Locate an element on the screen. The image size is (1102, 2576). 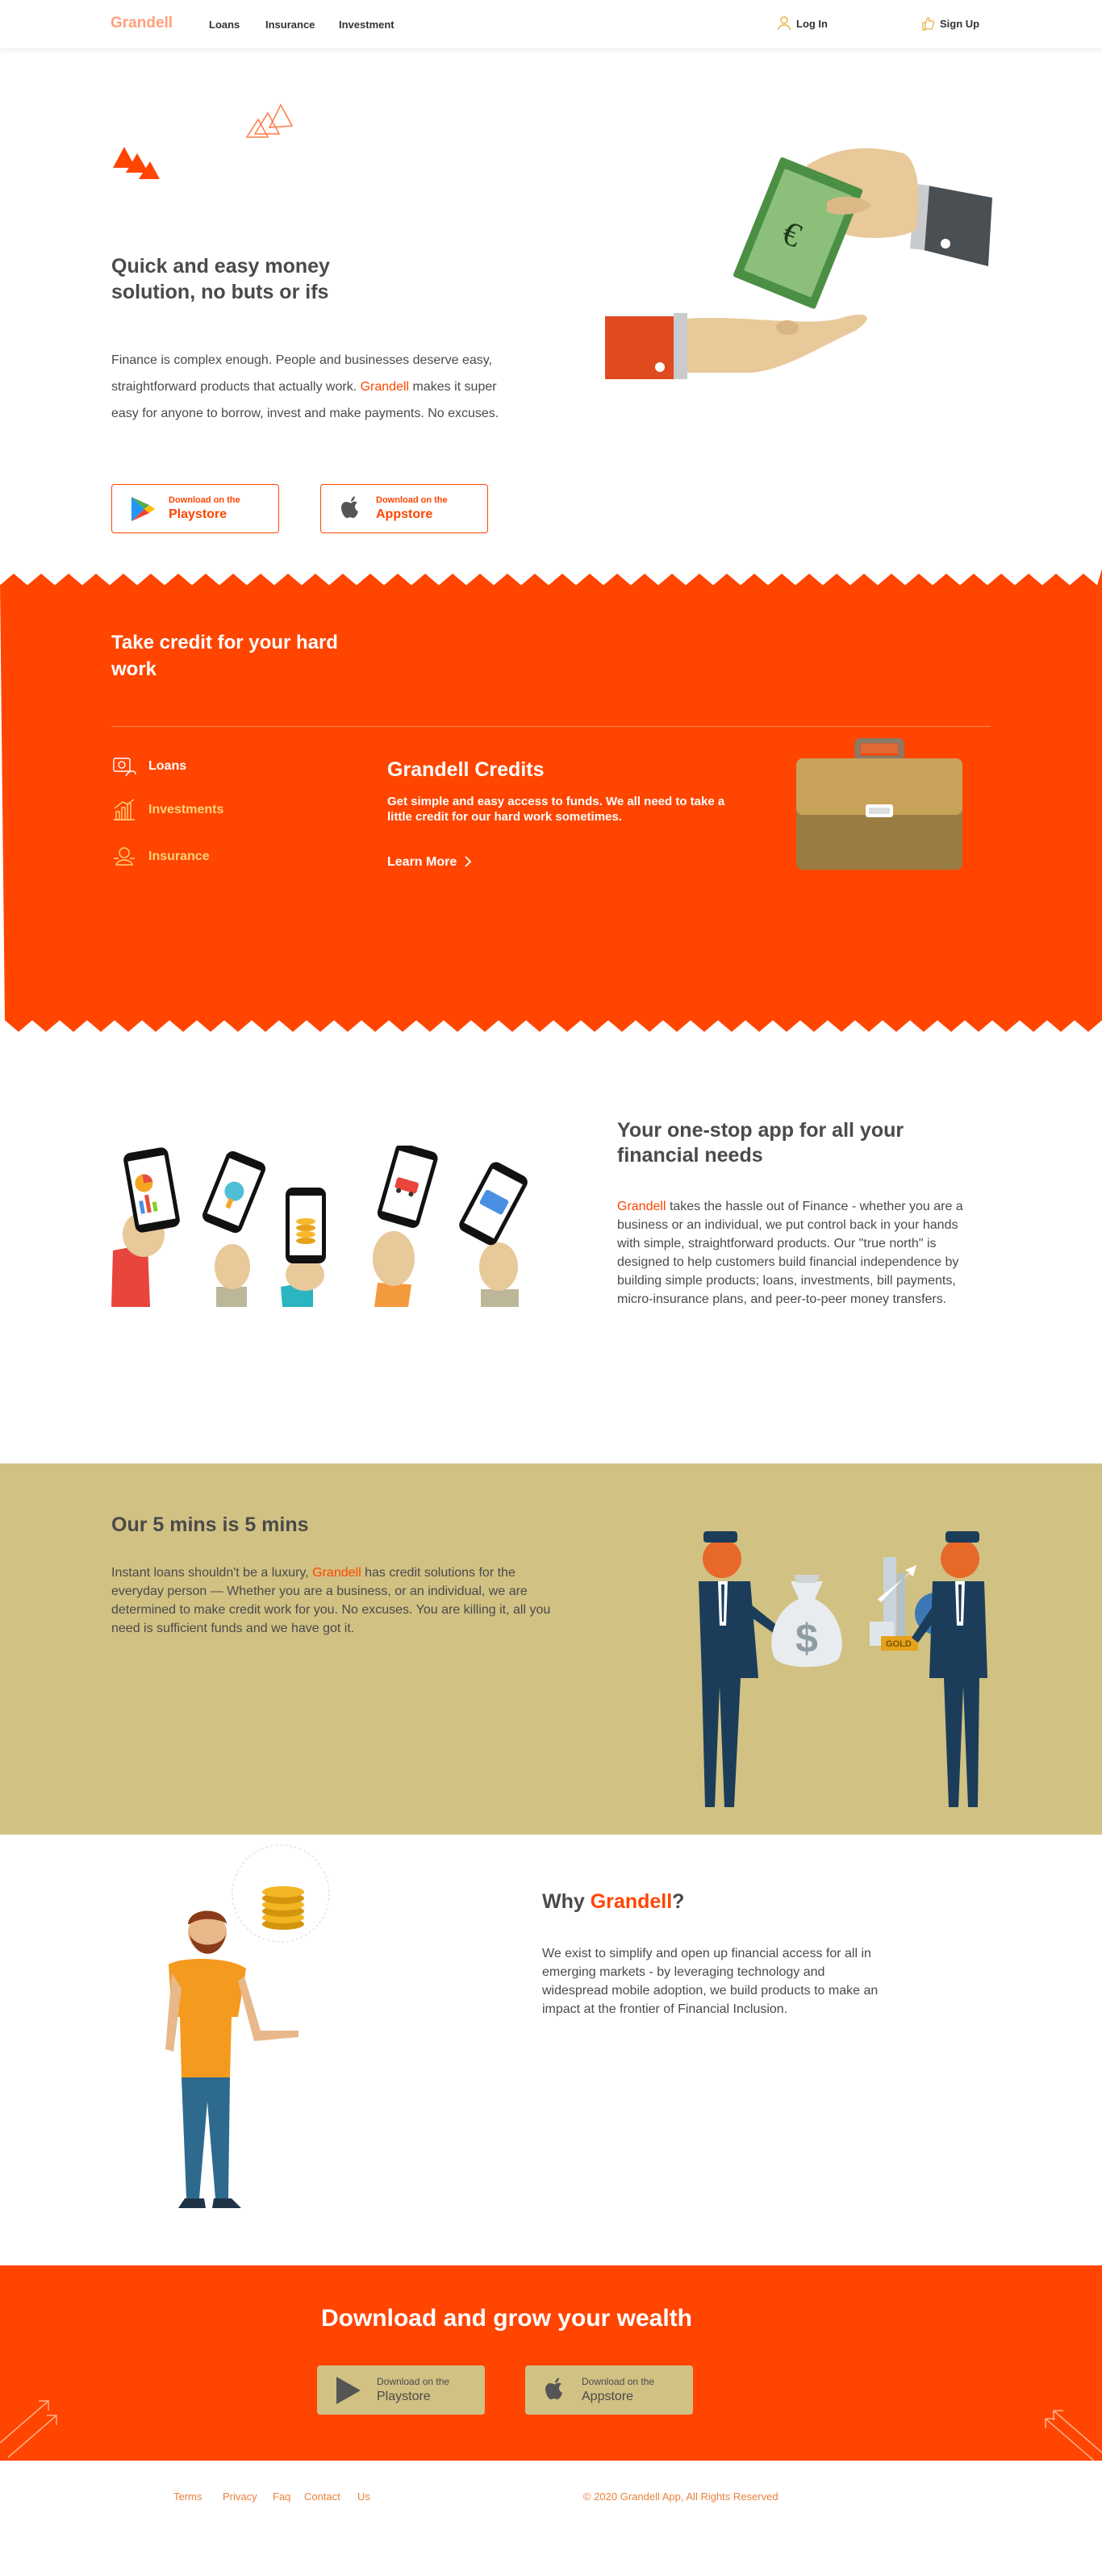
download-appstore-small-label: Download on the is located at coordinates (618, 2381).